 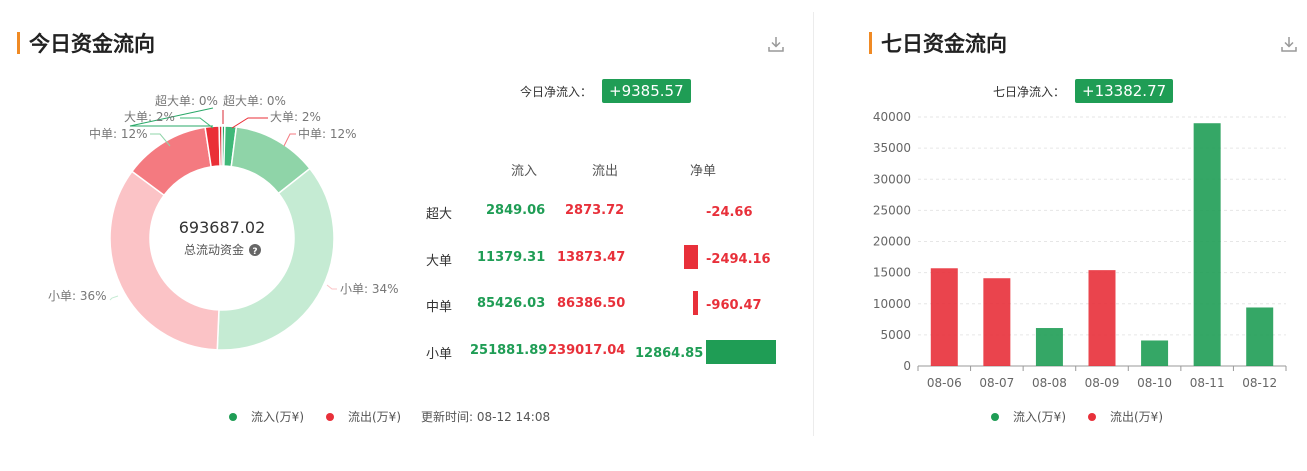 I want to click on x-tick-label: 08-12, so click(x=1259, y=383).